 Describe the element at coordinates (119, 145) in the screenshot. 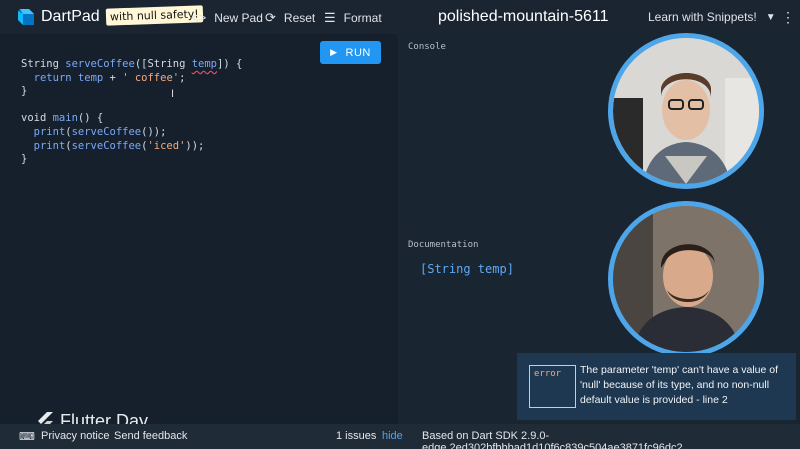

I see `code-line-7: print(serveCoffee('iced'));` at that location.